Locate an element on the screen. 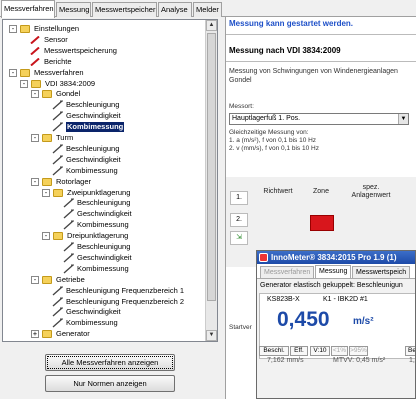 The height and width of the screenshot is (399, 416). start-label: Startver is located at coordinates (240, 327).